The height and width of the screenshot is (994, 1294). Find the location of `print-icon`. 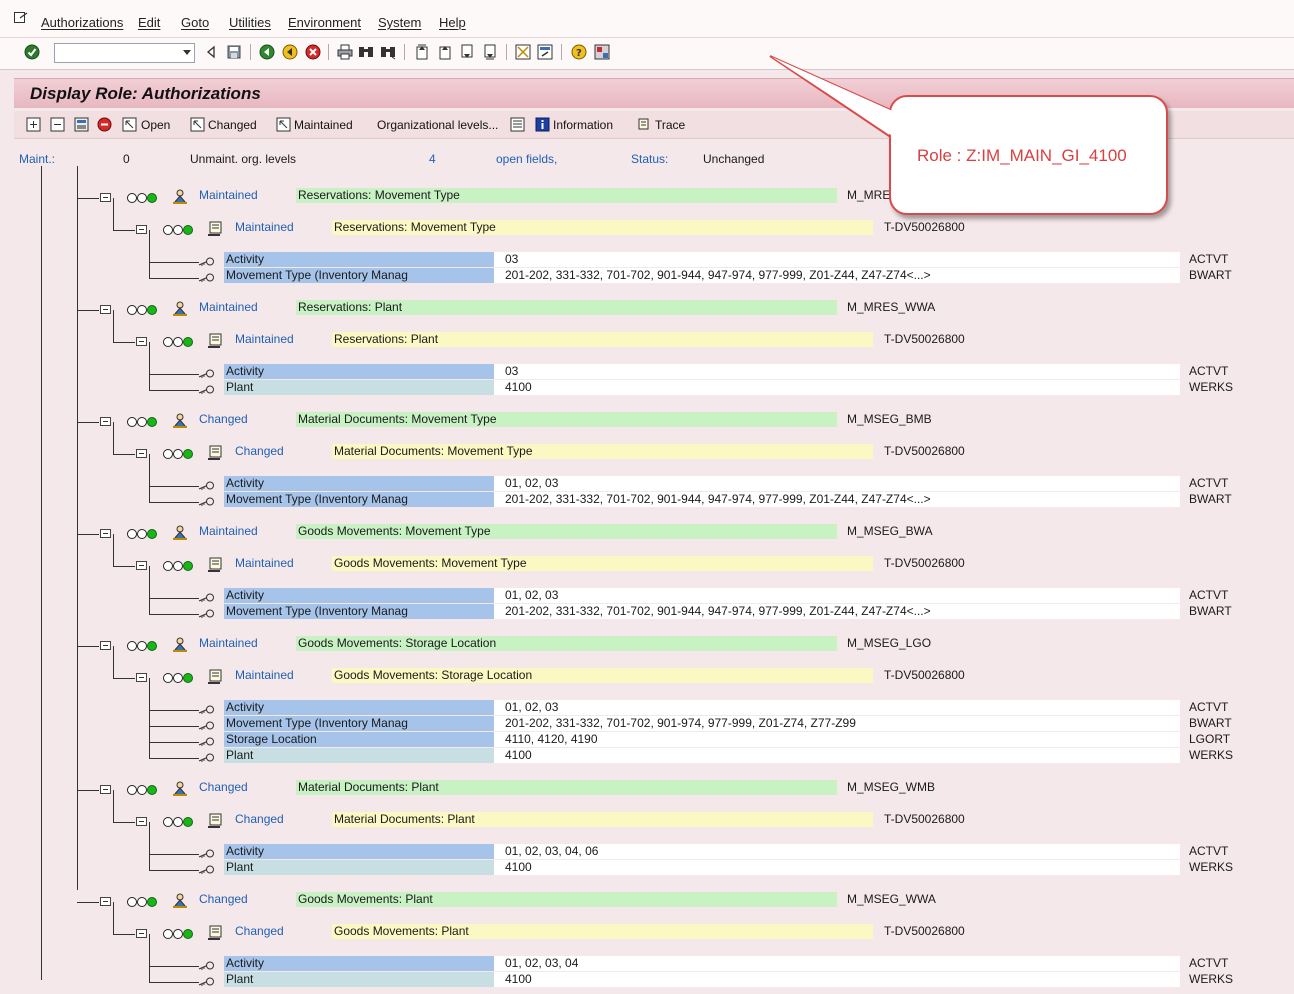

print-icon is located at coordinates (345, 52).